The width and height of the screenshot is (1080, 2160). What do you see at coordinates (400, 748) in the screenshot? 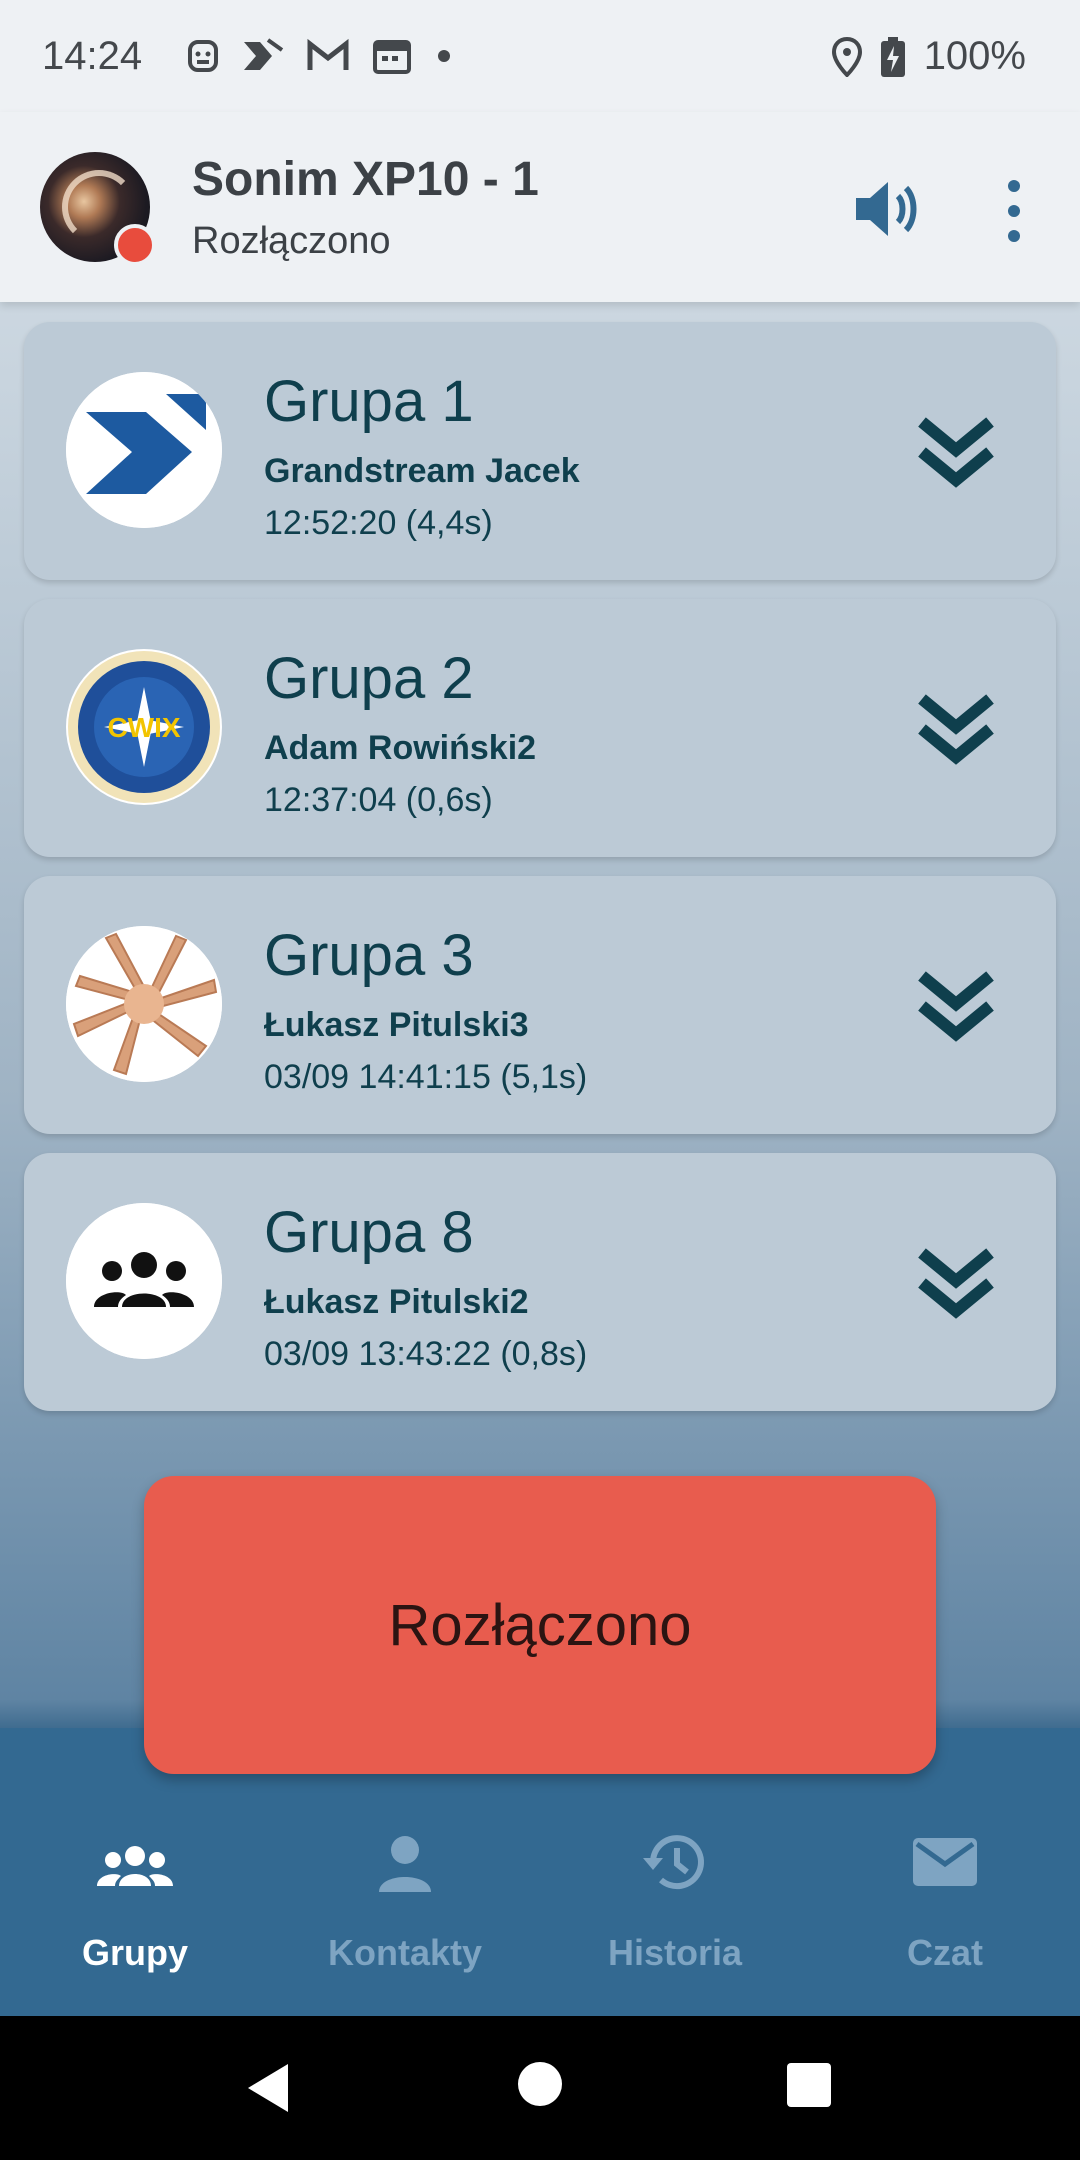
I see `last-caller: Adam Rowiński2` at bounding box center [400, 748].